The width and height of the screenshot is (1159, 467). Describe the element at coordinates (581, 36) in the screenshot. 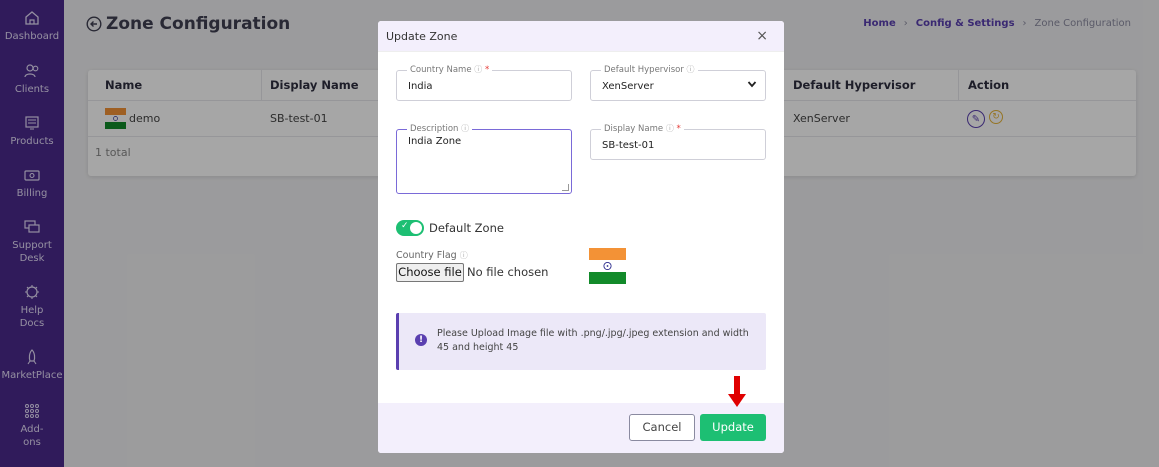

I see `modal-header: Update Zone ×` at that location.